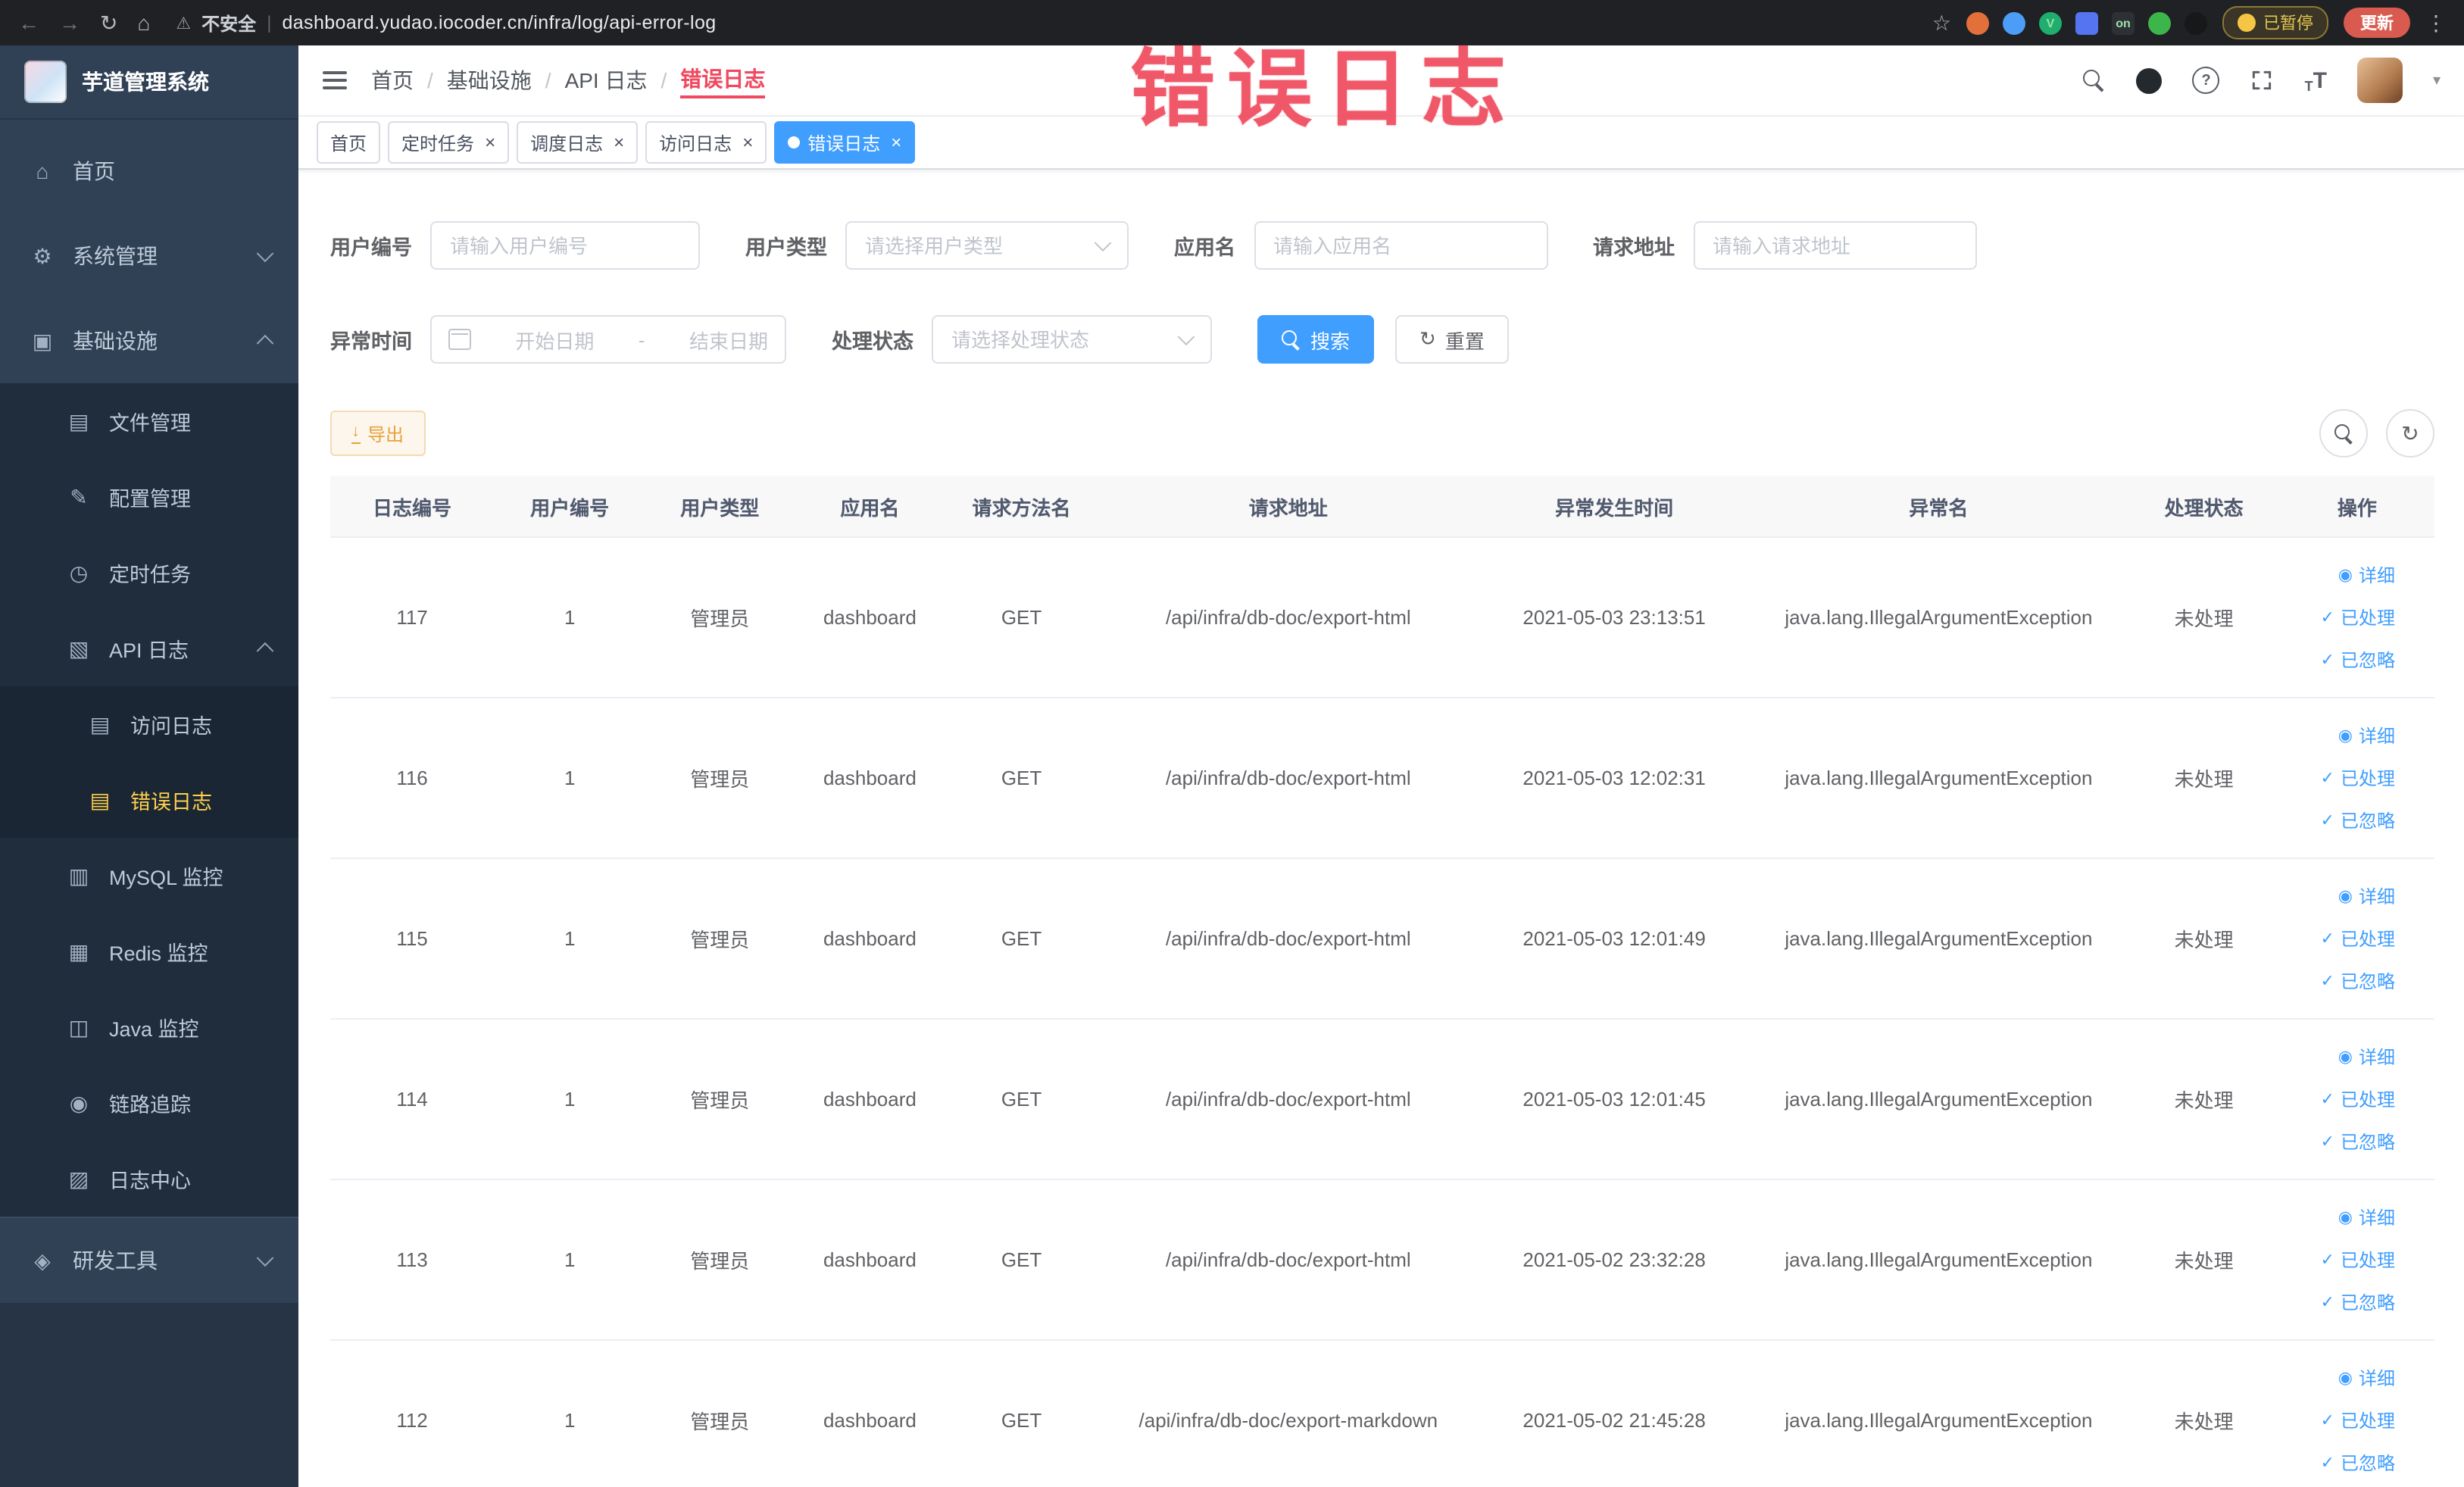 The height and width of the screenshot is (1487, 2464). I want to click on forward-icon: →, so click(69, 22).